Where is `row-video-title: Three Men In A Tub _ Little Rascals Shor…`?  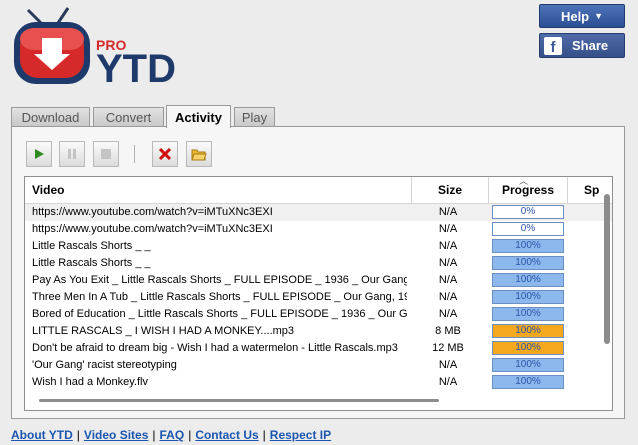 row-video-title: Three Men In A Tub _ Little Rascals Shor… is located at coordinates (219, 297).